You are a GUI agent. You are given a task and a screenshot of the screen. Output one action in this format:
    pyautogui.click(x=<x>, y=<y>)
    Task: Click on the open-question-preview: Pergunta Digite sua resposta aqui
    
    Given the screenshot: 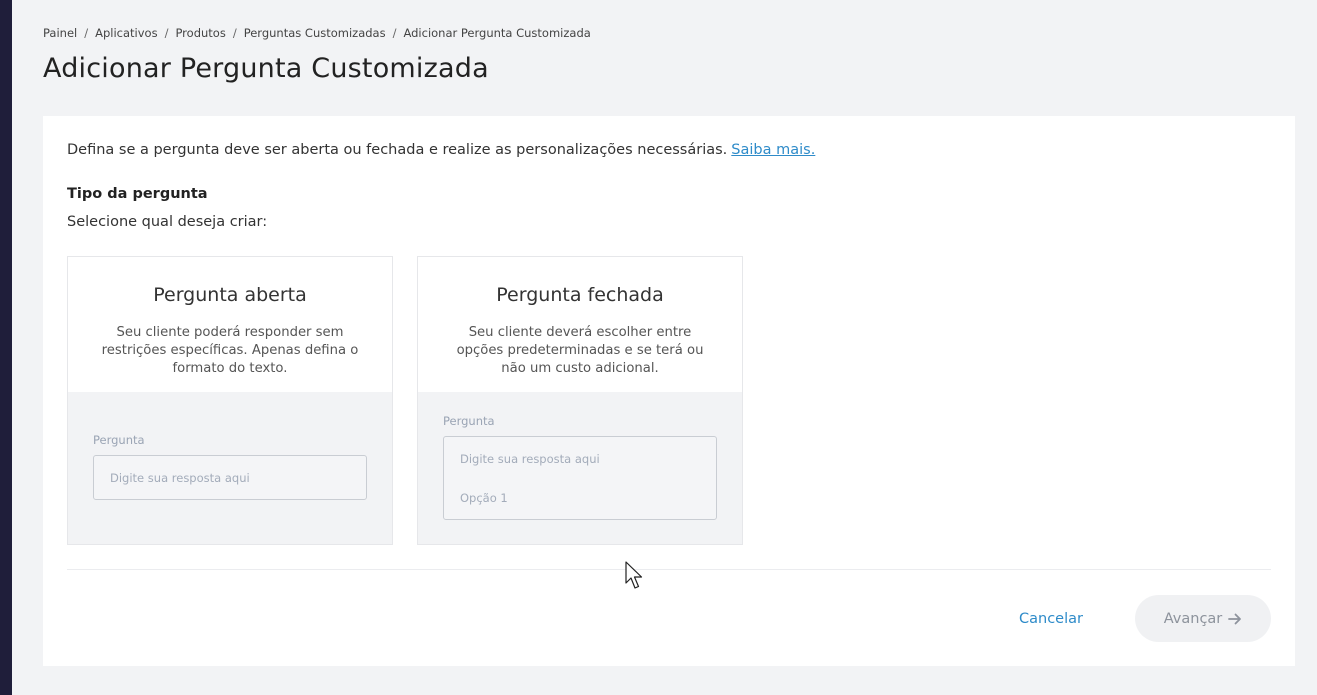 What is the action you would take?
    pyautogui.click(x=230, y=468)
    